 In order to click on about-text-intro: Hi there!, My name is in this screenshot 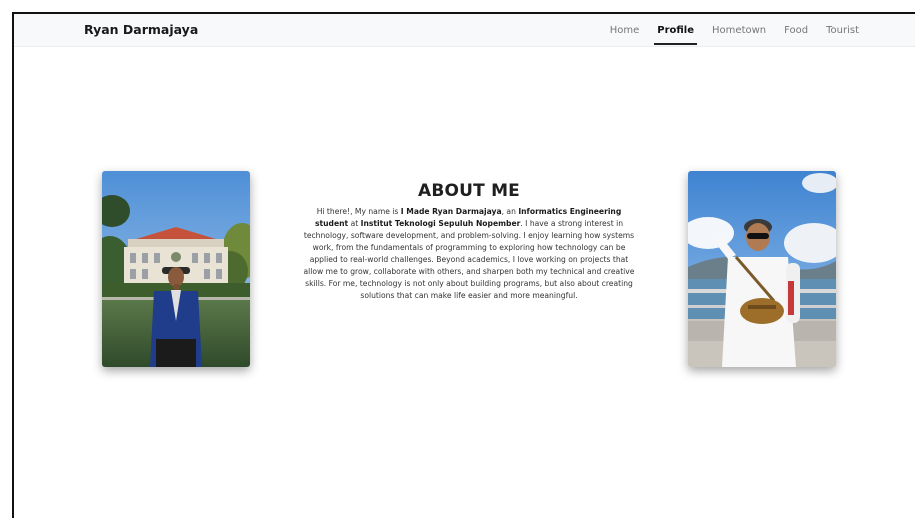, I will do `click(358, 211)`.